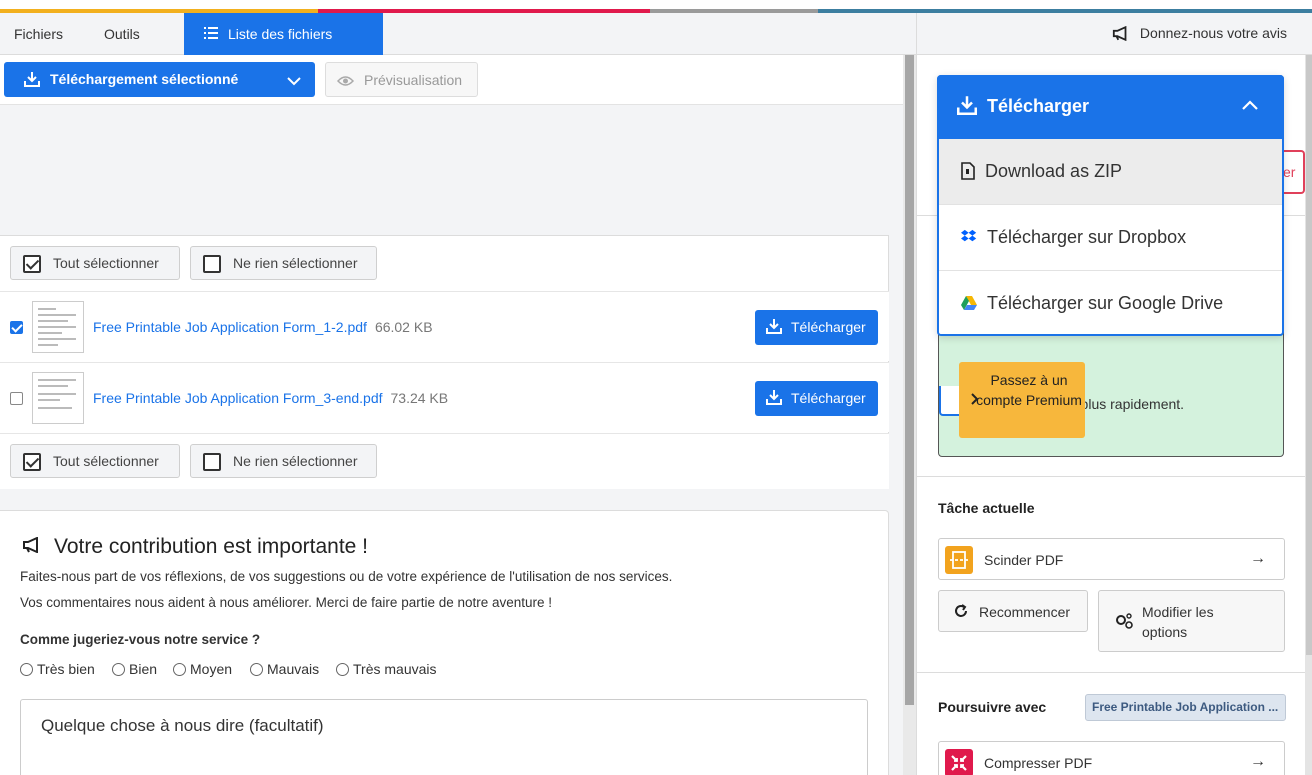 The height and width of the screenshot is (775, 1312). I want to click on rating-option-very-bad: Très mauvais, so click(386, 669).